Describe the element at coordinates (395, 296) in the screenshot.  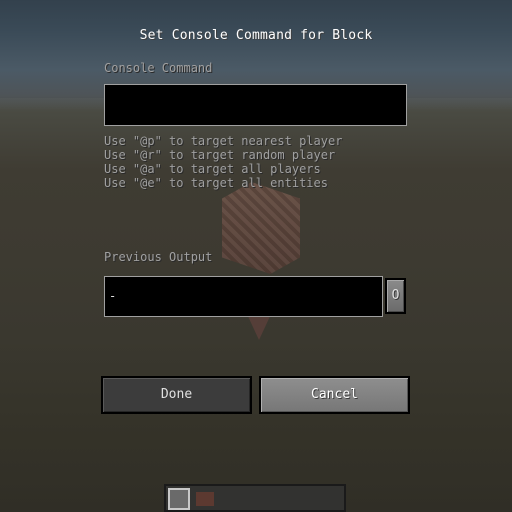
I see `track-output-toggle-button: O` at that location.